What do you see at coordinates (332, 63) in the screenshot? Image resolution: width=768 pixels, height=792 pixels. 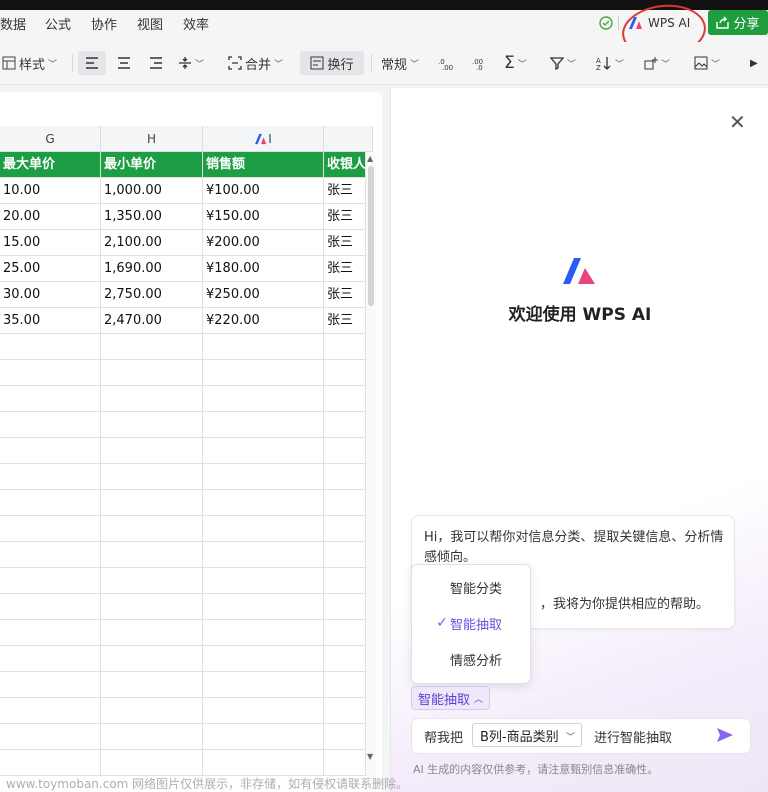 I see `wrap-text-button: 换行` at bounding box center [332, 63].